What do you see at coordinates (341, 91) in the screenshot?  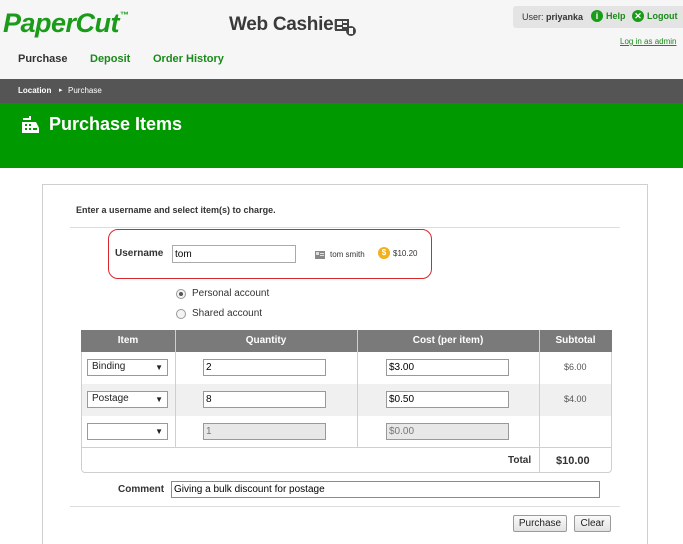 I see `breadcrumb: Location ▸ Purchase` at bounding box center [341, 91].